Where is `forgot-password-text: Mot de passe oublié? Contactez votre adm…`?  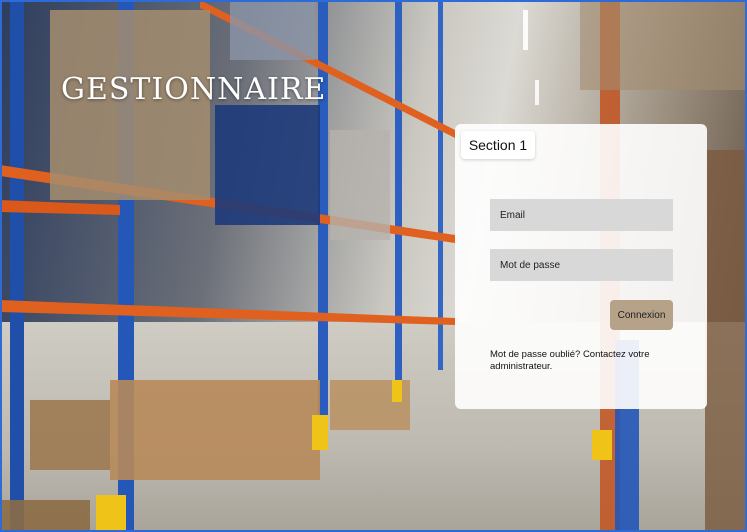
forgot-password-text: Mot de passe oublié? Contactez votre adm… is located at coordinates (570, 360).